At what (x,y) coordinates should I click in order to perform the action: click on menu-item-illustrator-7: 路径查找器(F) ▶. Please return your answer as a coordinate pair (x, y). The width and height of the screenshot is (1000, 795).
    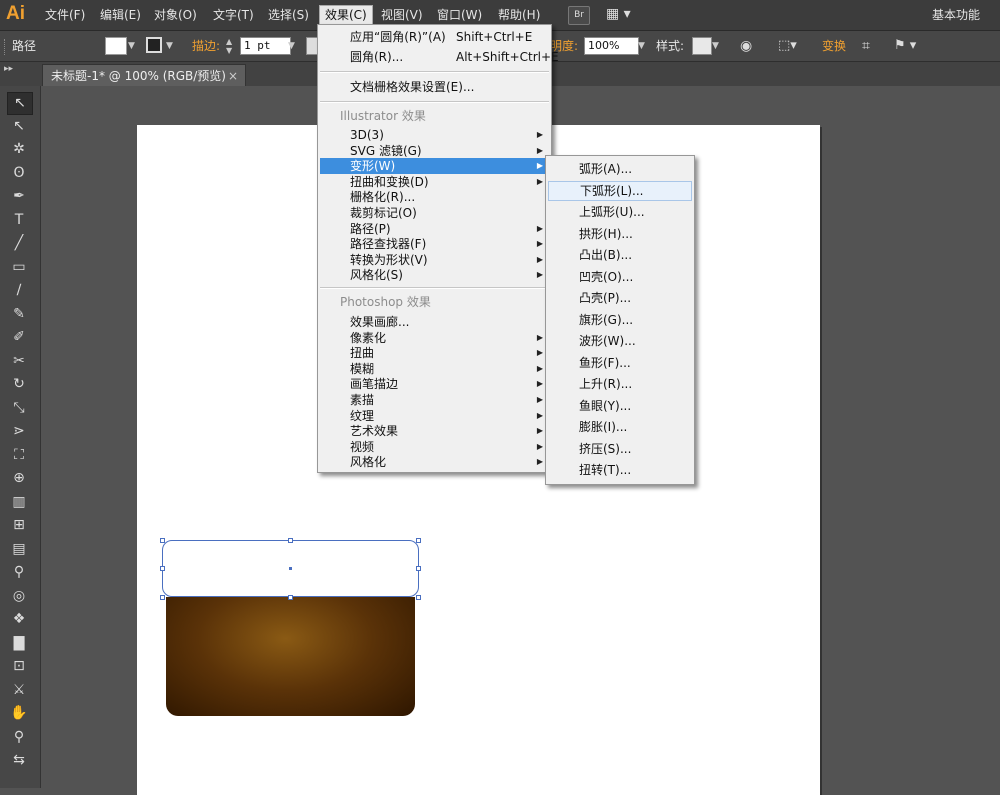
    Looking at the image, I should click on (434, 244).